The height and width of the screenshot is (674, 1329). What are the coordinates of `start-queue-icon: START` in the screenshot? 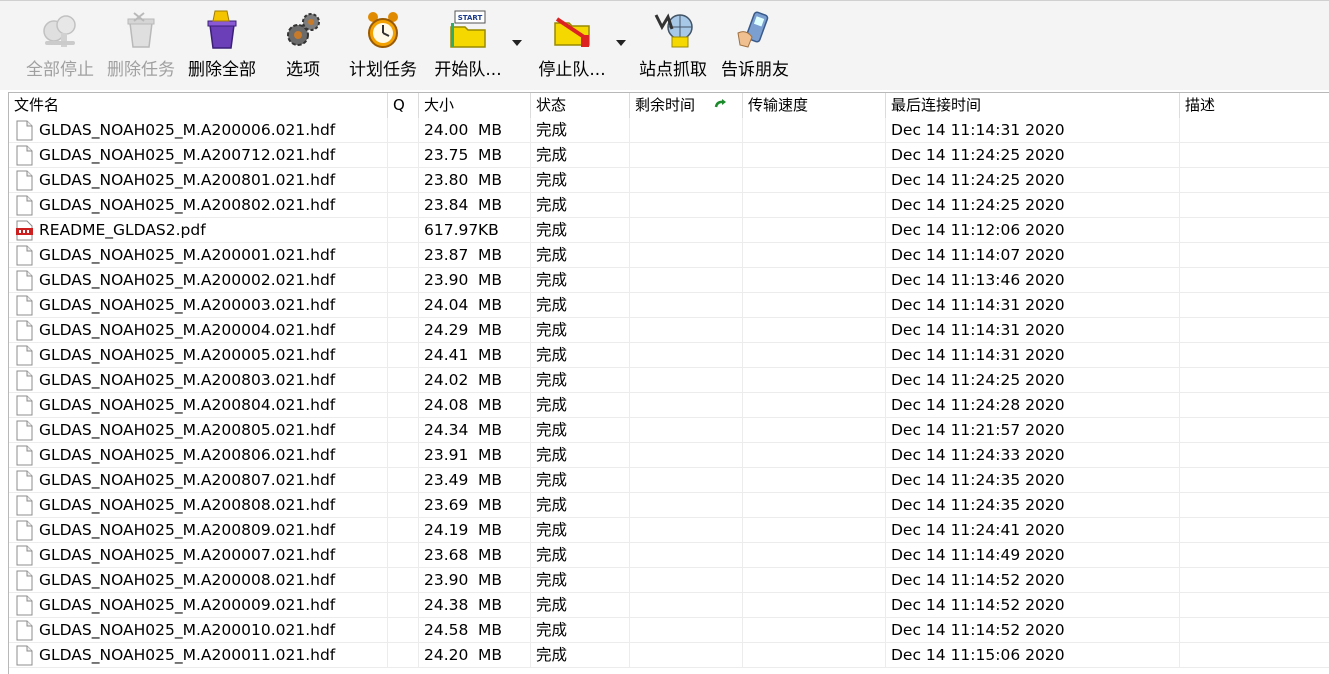 It's located at (468, 29).